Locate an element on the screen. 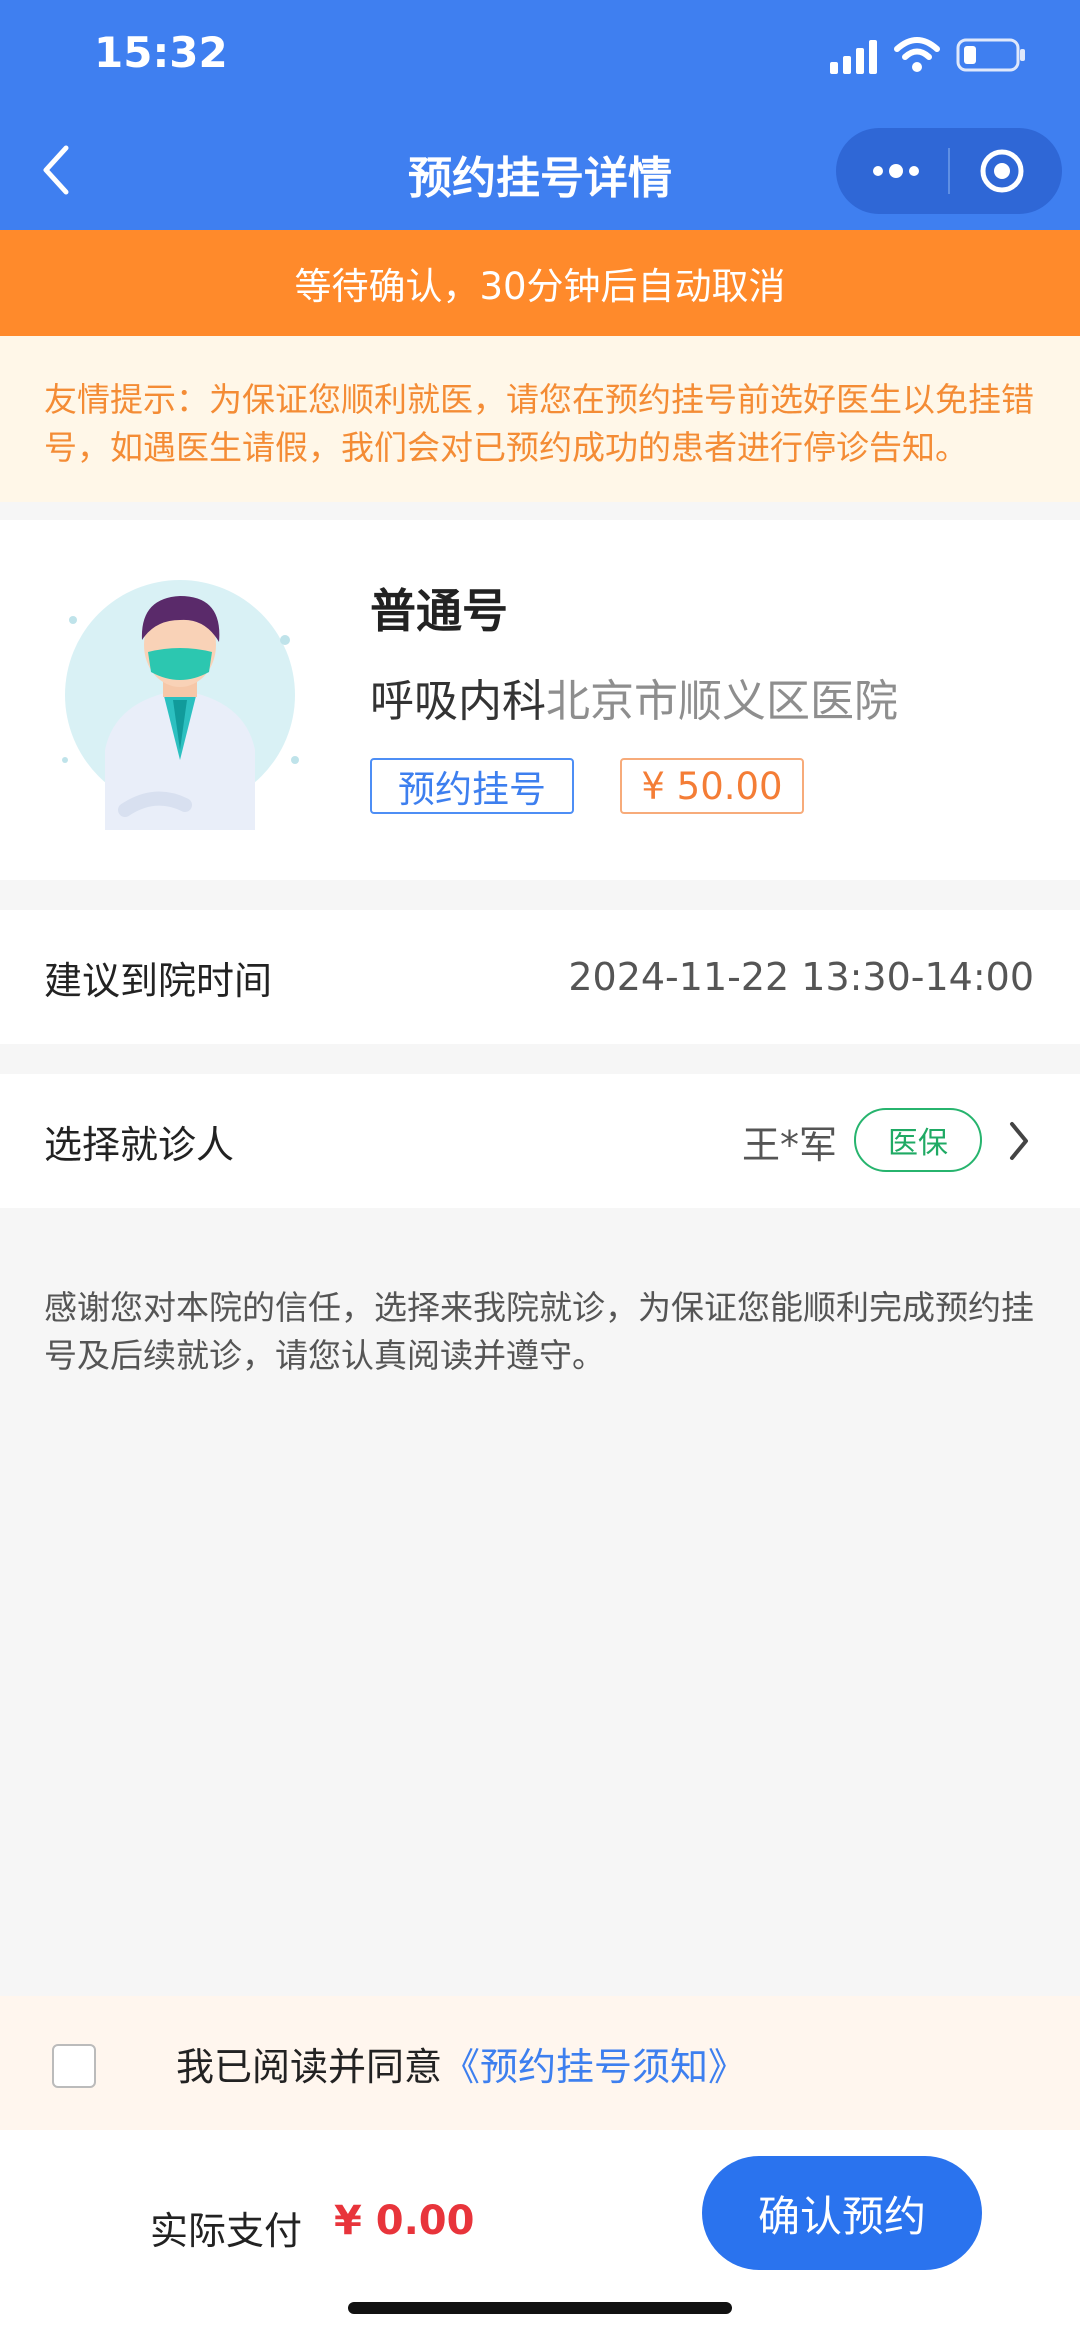  doctor-illustration-icon is located at coordinates (180, 705).